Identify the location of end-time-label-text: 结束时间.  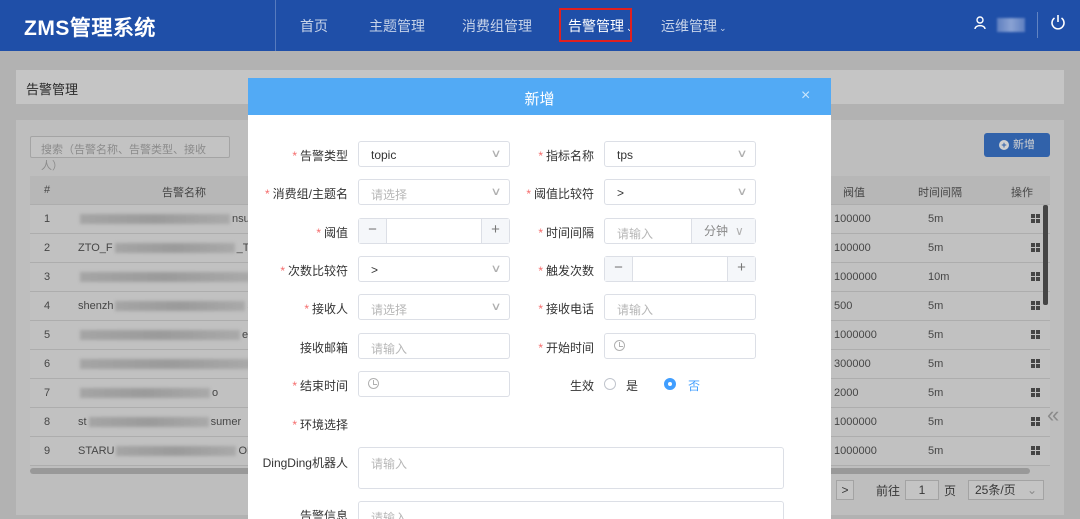
(323, 386).